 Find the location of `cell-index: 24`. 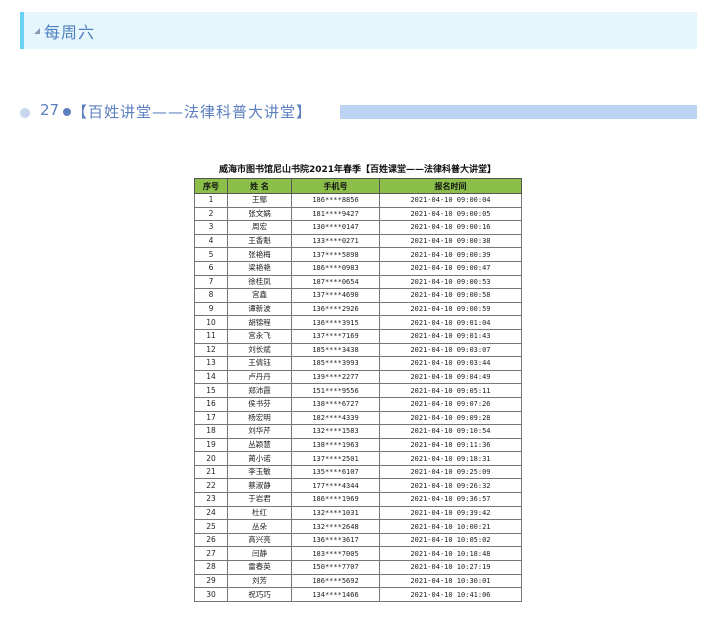

cell-index: 24 is located at coordinates (211, 513).